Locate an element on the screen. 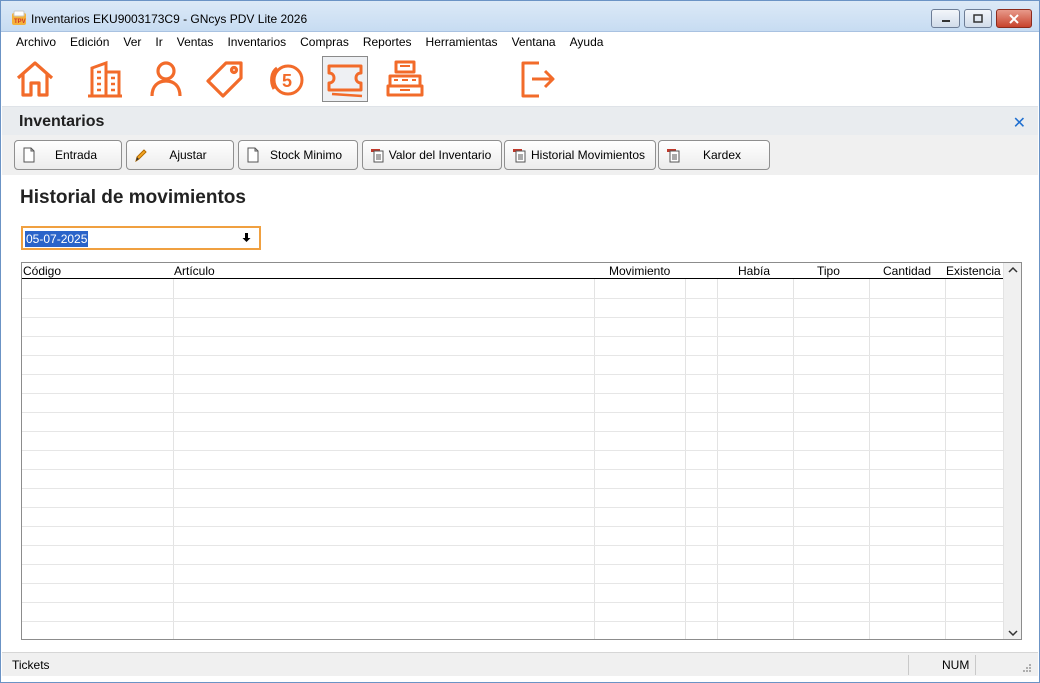  app-logo-icon: TPV is located at coordinates (19, 17).